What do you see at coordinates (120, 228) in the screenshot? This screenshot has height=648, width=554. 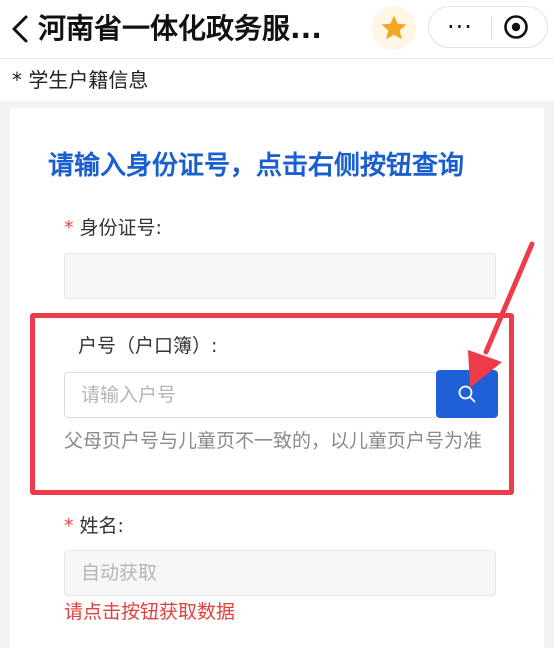 I see `id-number-label-text: 身份证号:` at bounding box center [120, 228].